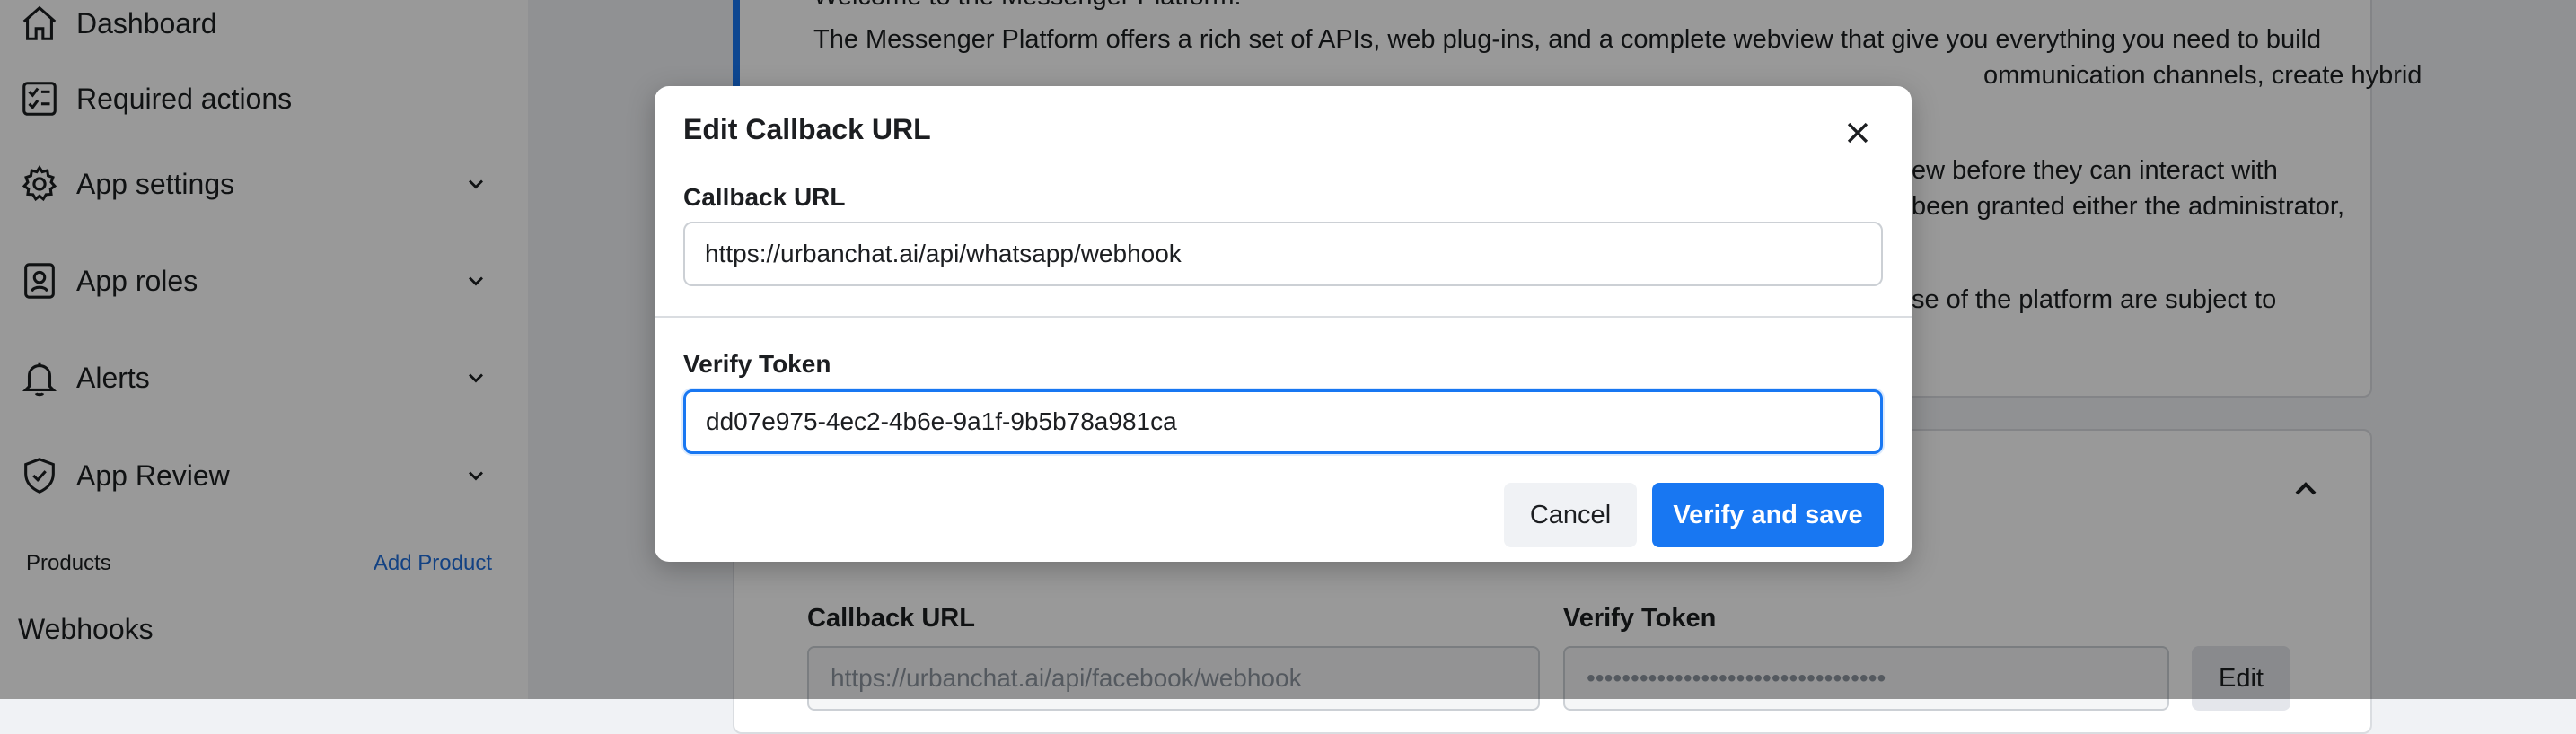  Describe the element at coordinates (764, 197) in the screenshot. I see `callback-url-field-label: Callback URL` at that location.